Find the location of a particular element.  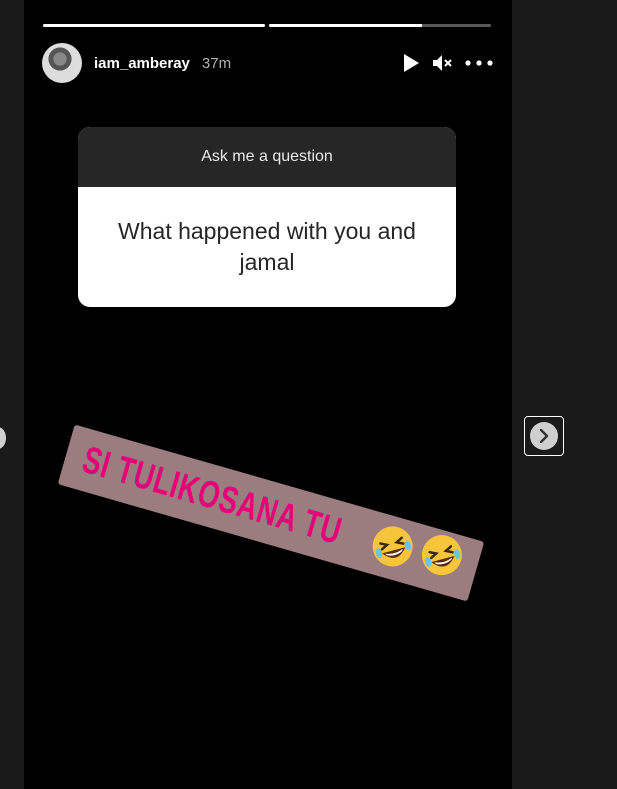

chevron-right-icon is located at coordinates (544, 436).